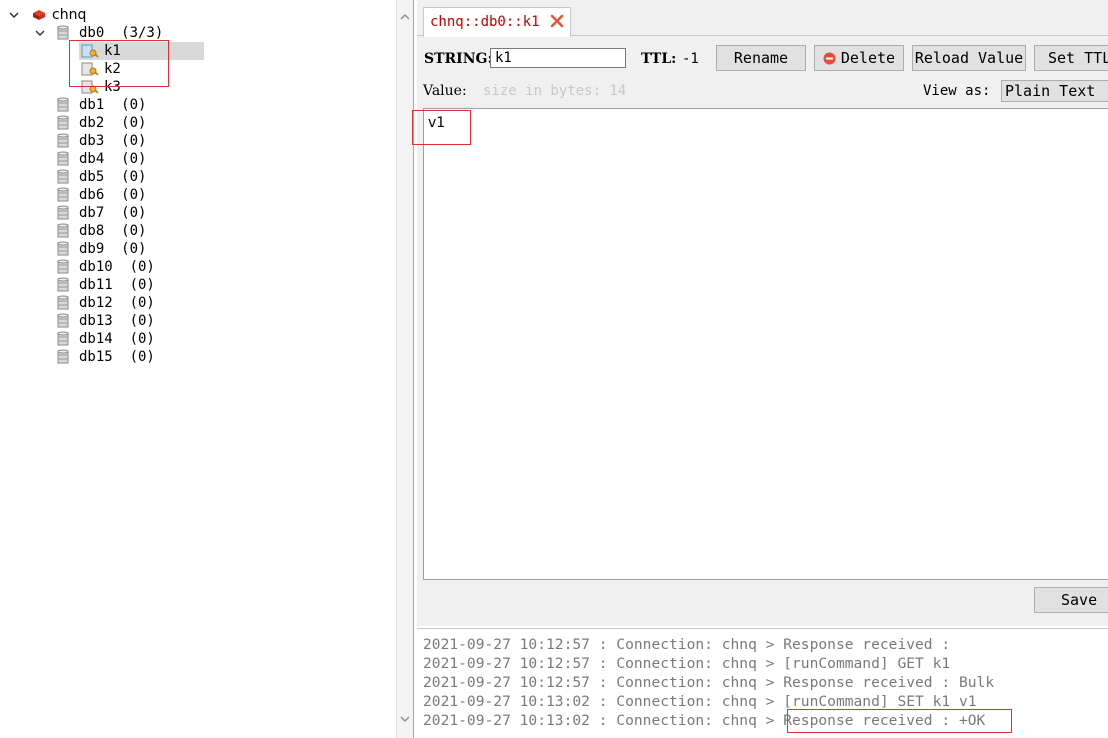 The width and height of the screenshot is (1108, 738). Describe the element at coordinates (113, 123) in the screenshot. I see `db-label: db2 (0)` at that location.